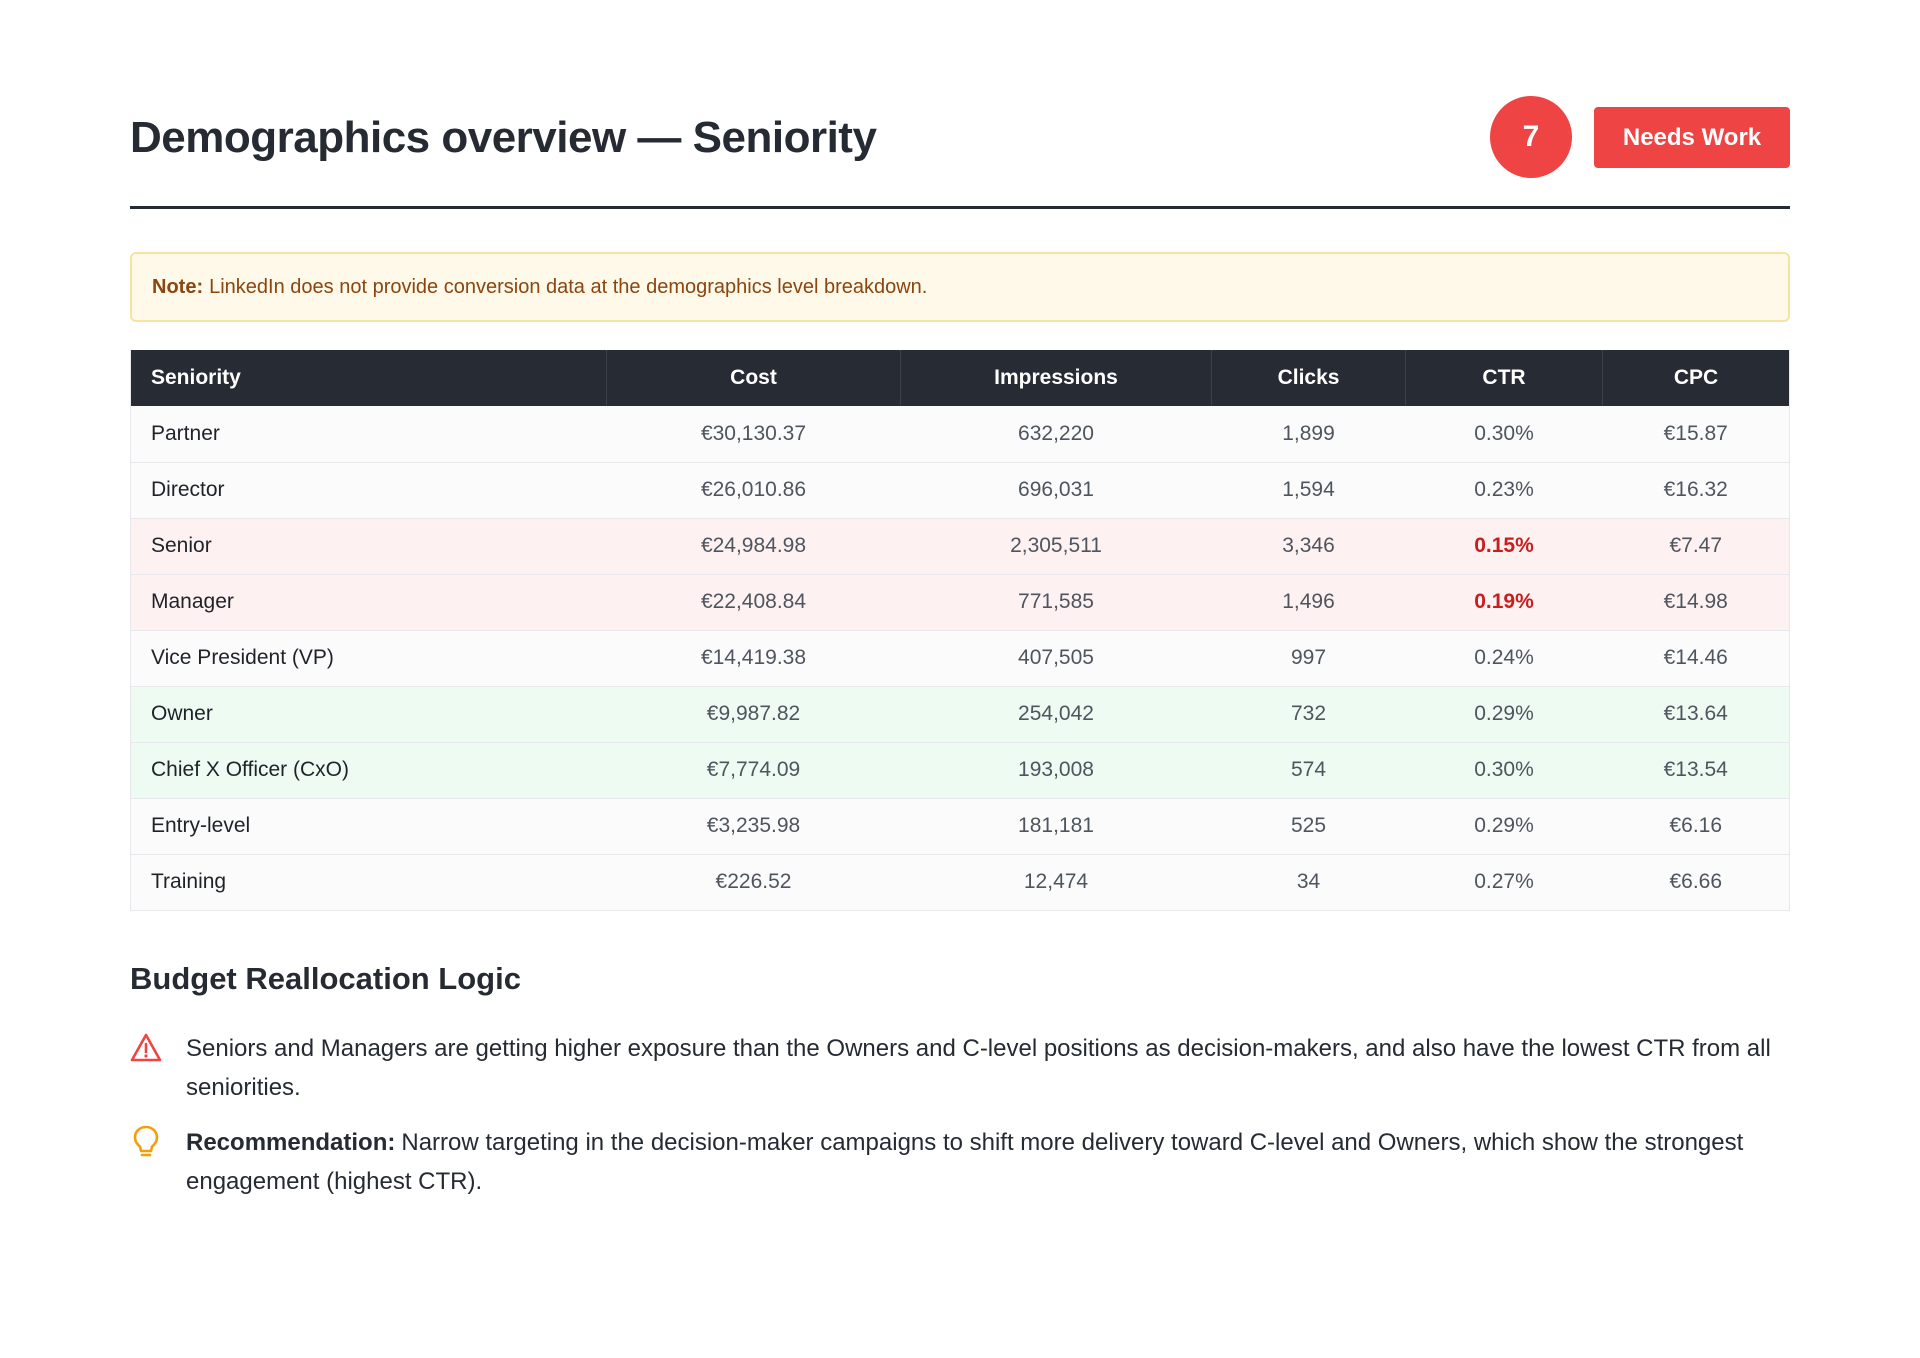 This screenshot has width=1920, height=1358. I want to click on cell-clicks: 525, so click(1308, 825).